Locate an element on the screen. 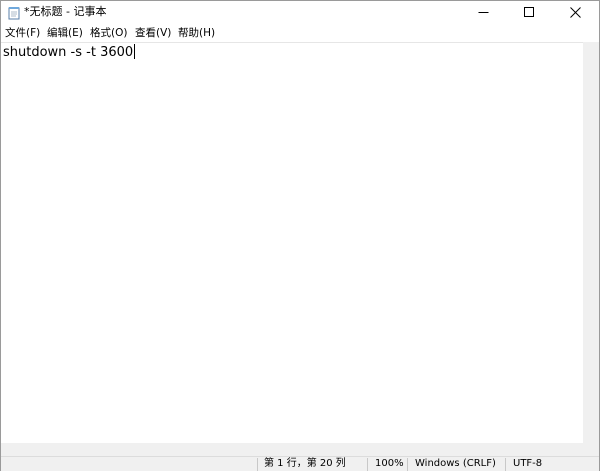 The width and height of the screenshot is (600, 471). editor-text-line: shutdown -s -t 3600 is located at coordinates (68, 52).